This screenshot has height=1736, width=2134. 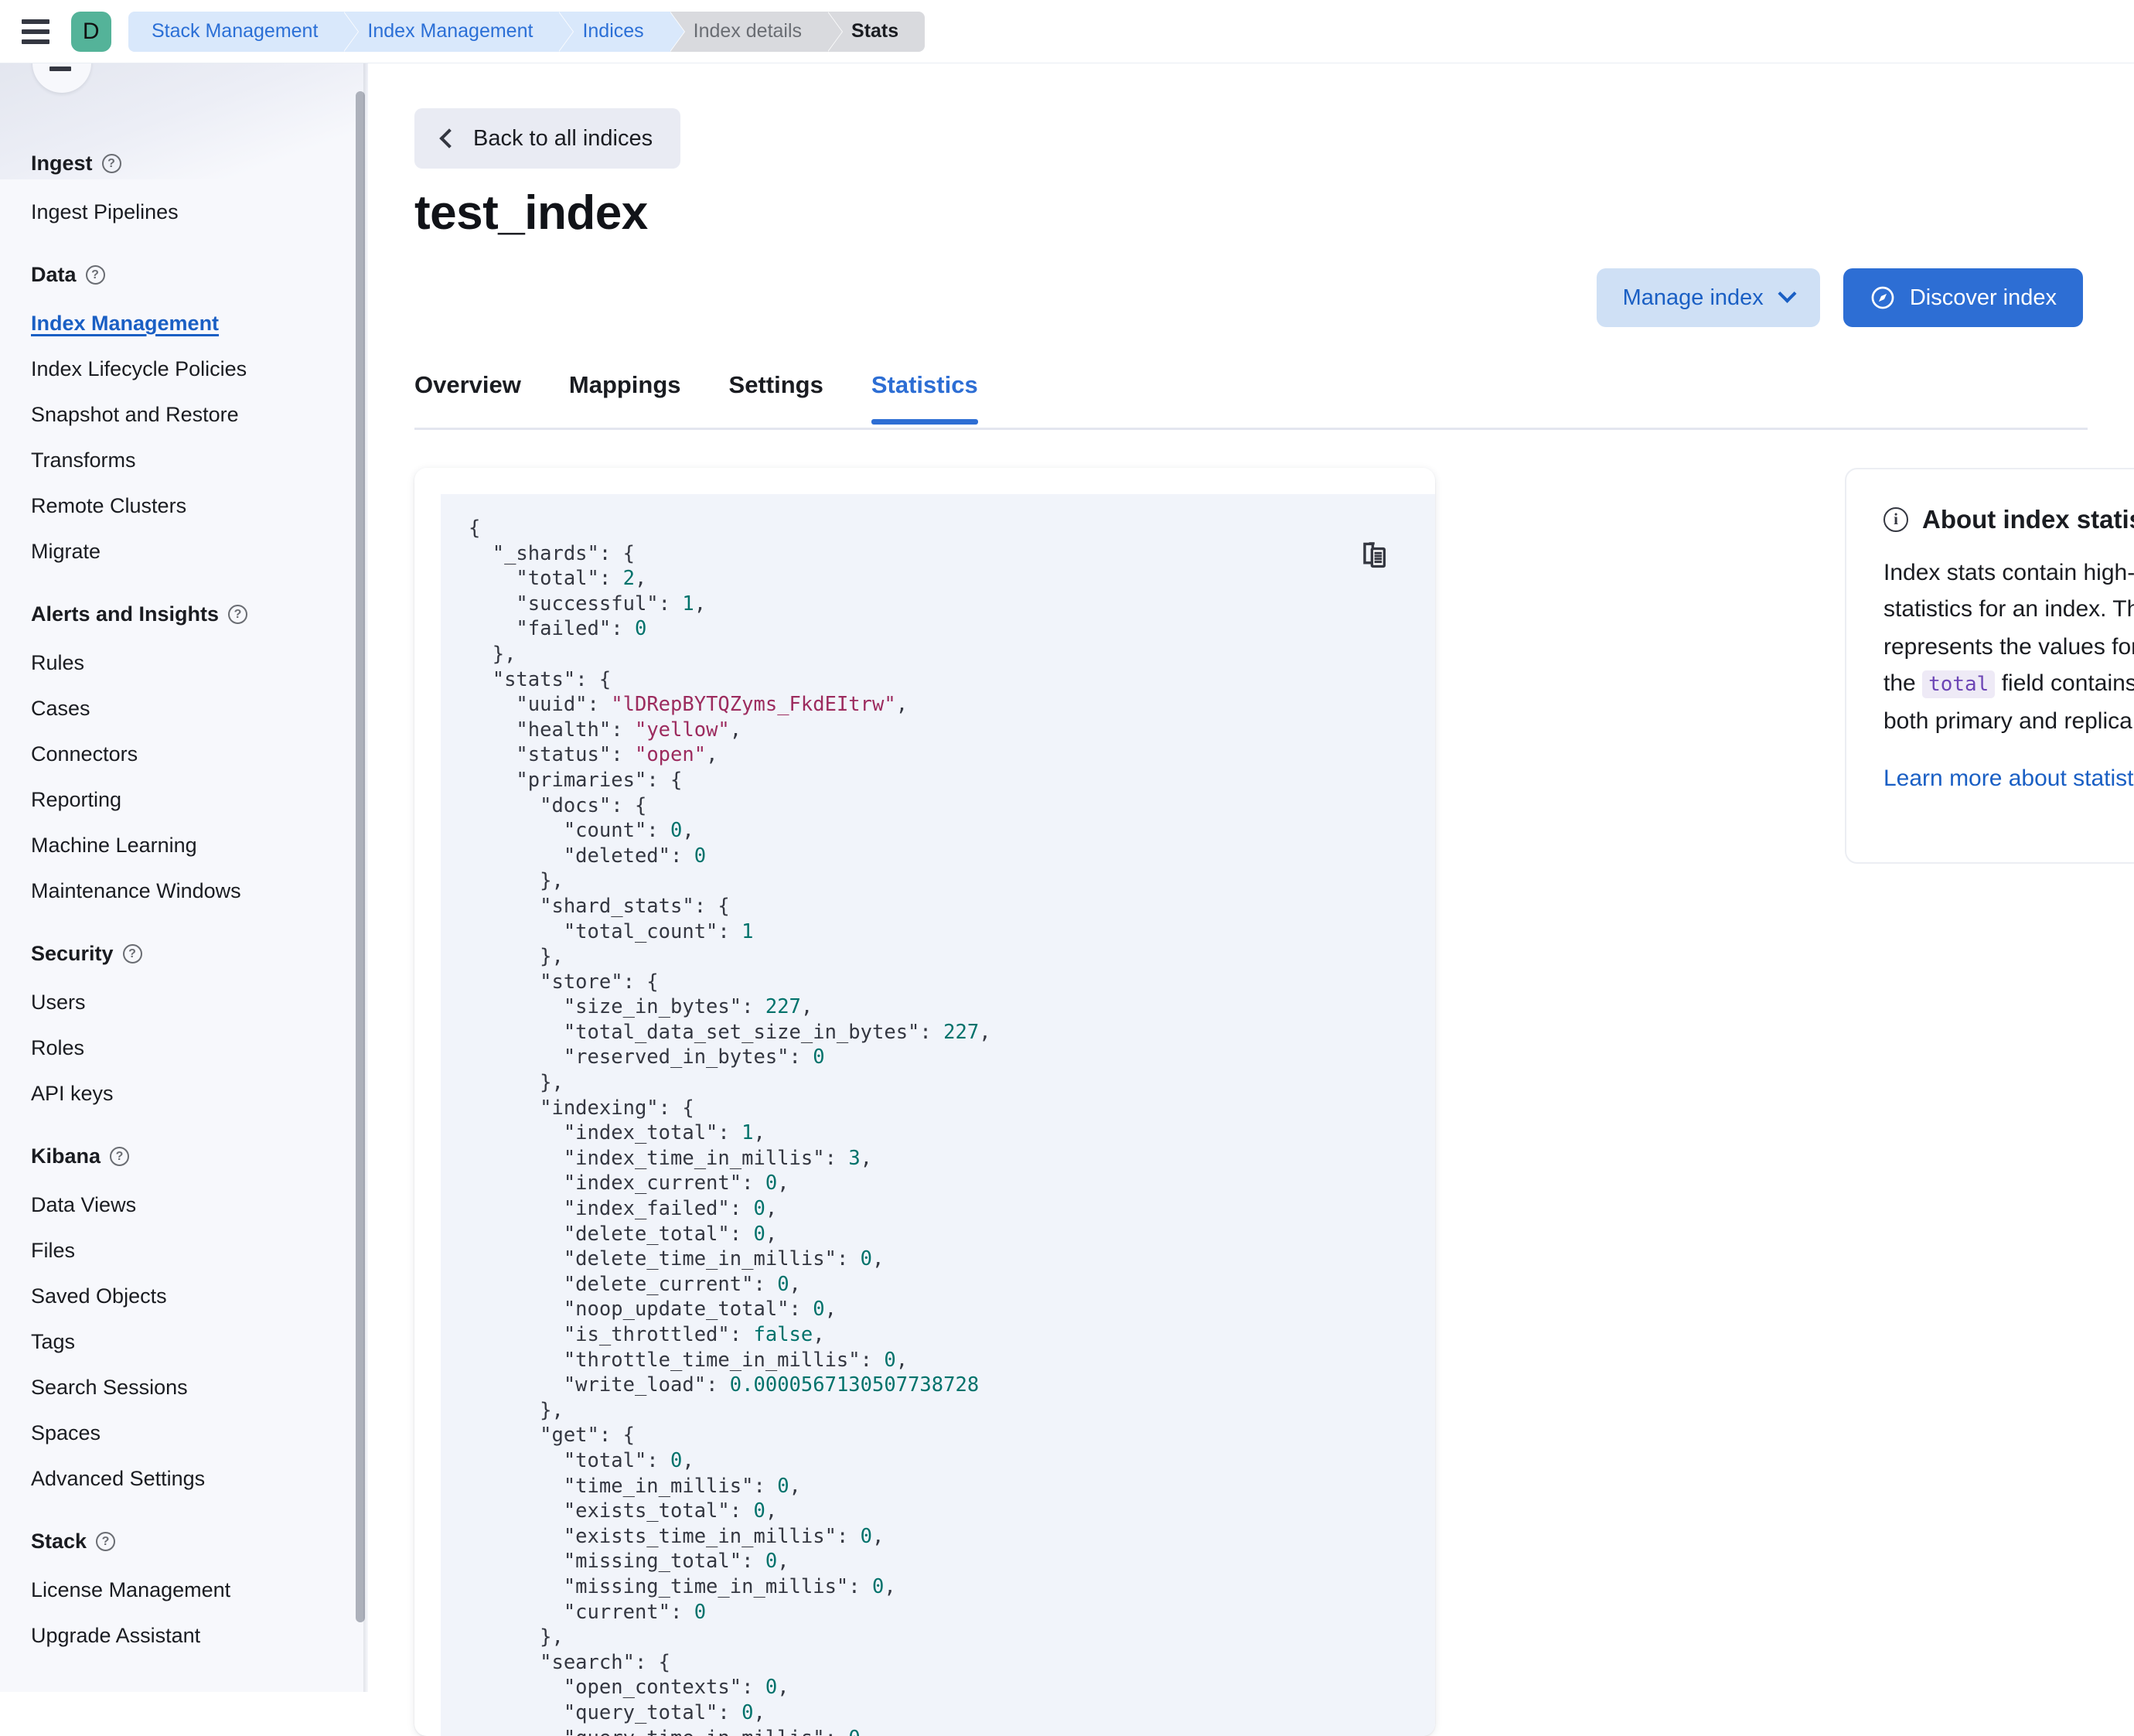 I want to click on sidebar-group-title: Ingest?, so click(x=178, y=163).